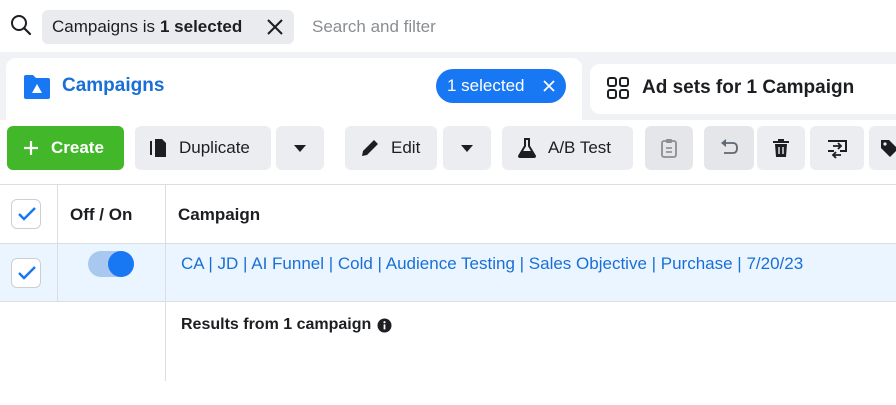 The height and width of the screenshot is (405, 896). What do you see at coordinates (77, 147) in the screenshot?
I see `create-button-label: Create` at bounding box center [77, 147].